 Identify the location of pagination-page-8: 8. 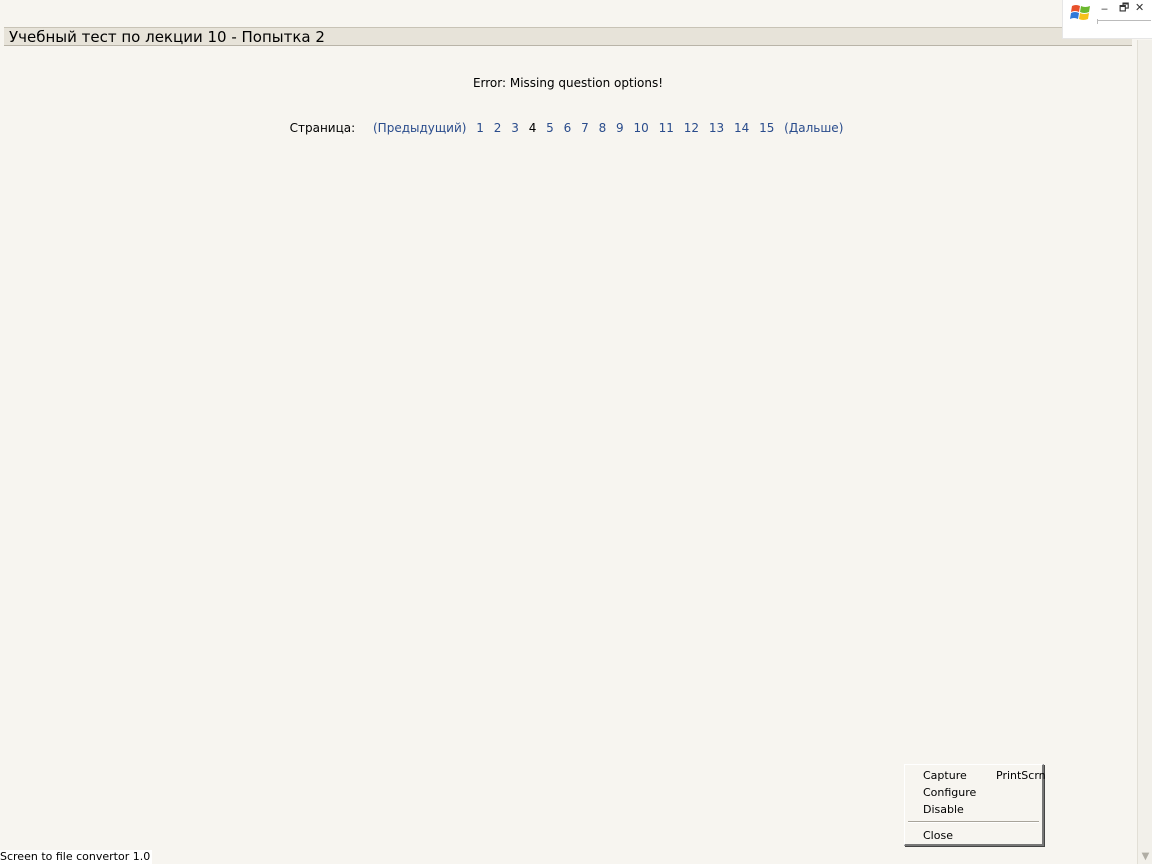
(603, 128).